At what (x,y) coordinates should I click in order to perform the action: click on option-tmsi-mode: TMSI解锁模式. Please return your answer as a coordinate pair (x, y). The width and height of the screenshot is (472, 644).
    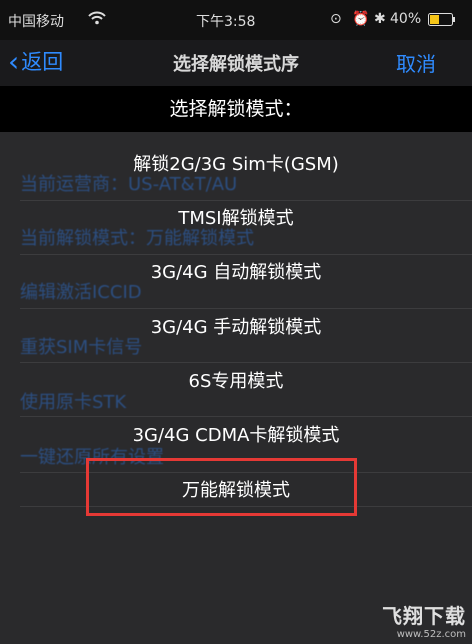
    Looking at the image, I should click on (236, 217).